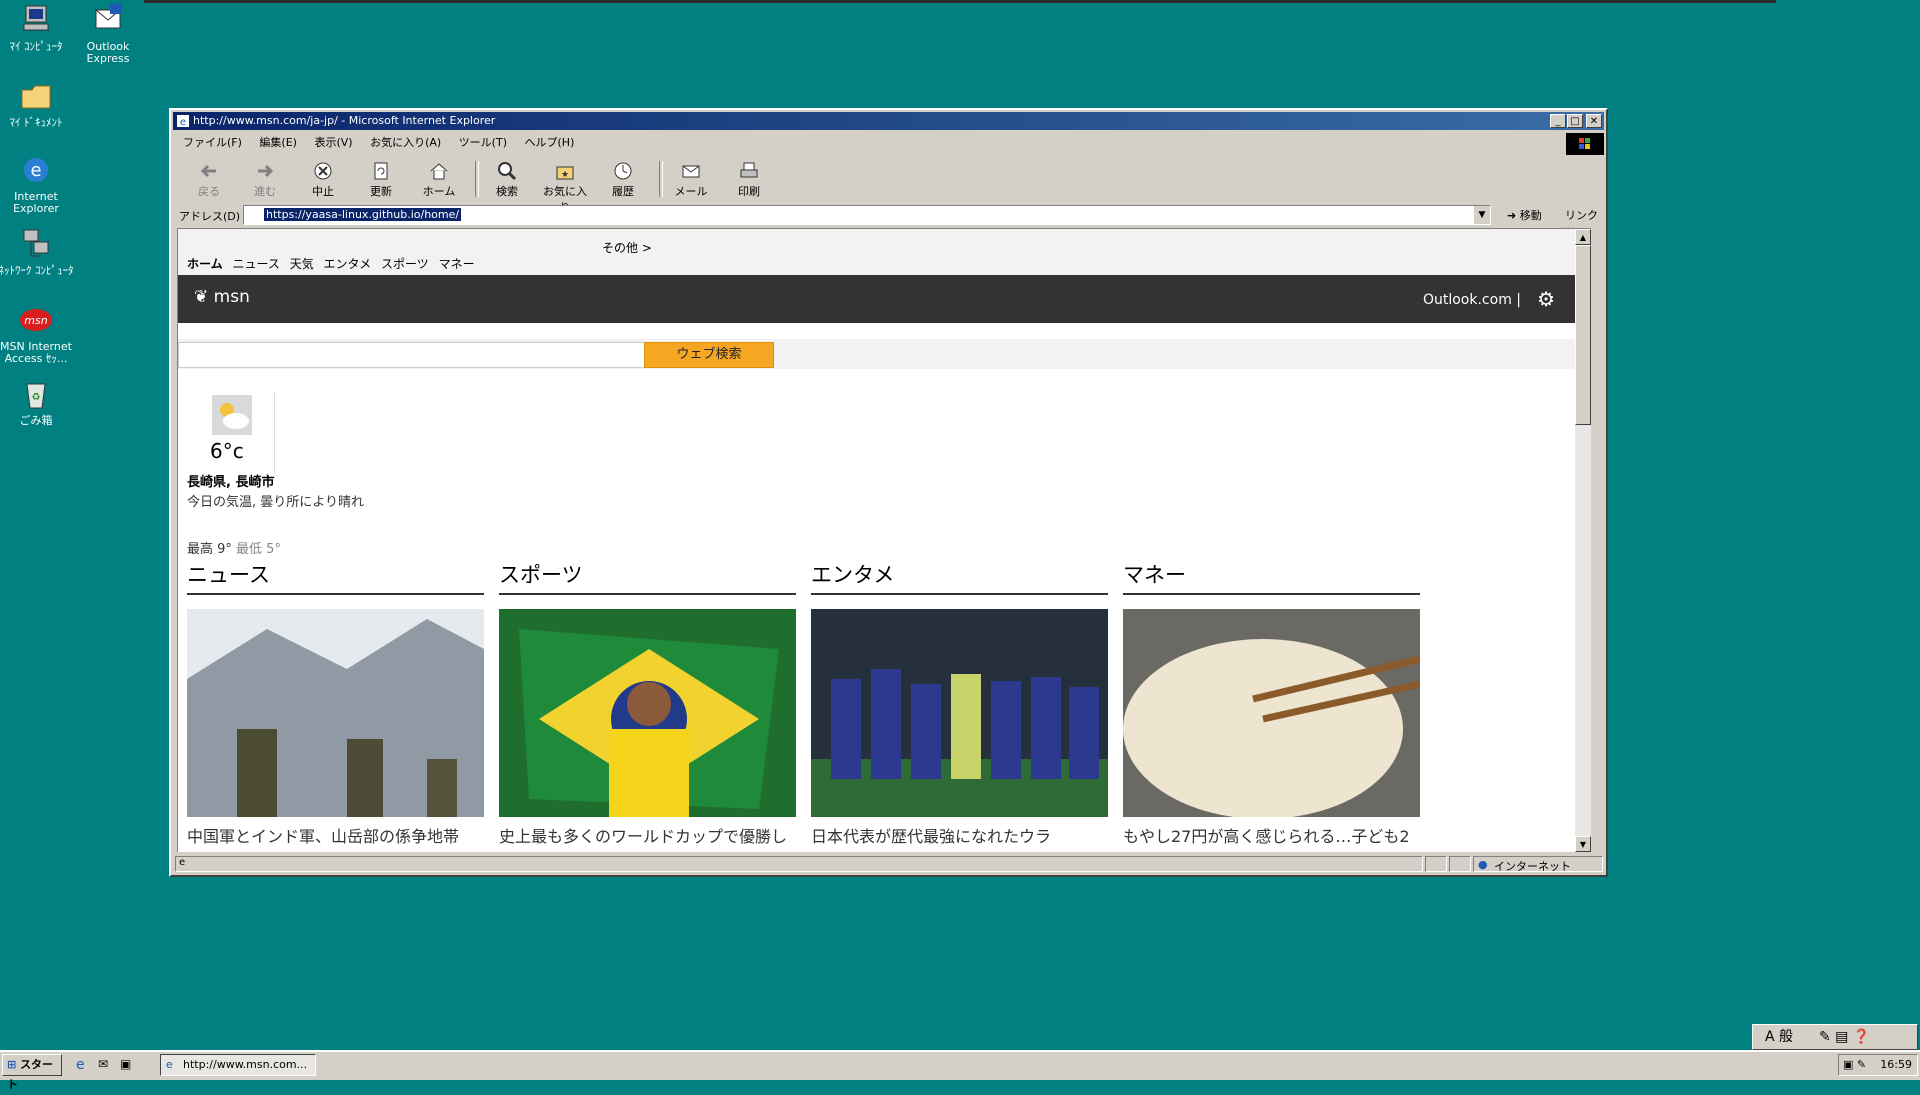  I want to click on nav-weather: 天気, so click(302, 264).